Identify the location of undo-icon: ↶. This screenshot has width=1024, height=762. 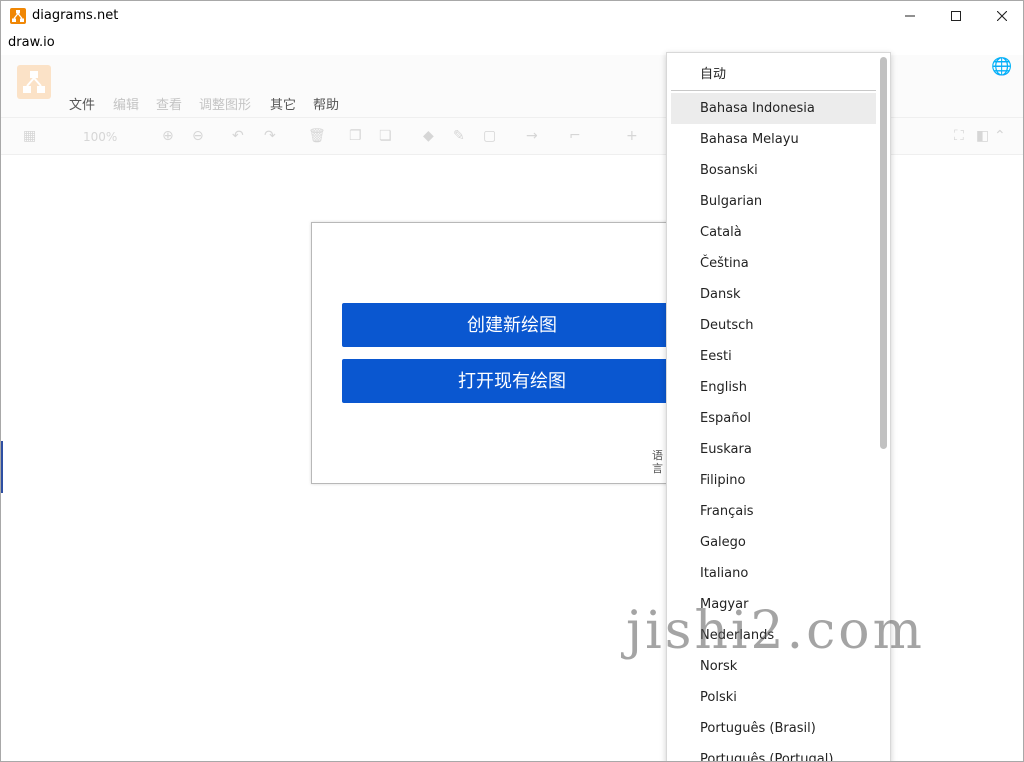
(238, 136).